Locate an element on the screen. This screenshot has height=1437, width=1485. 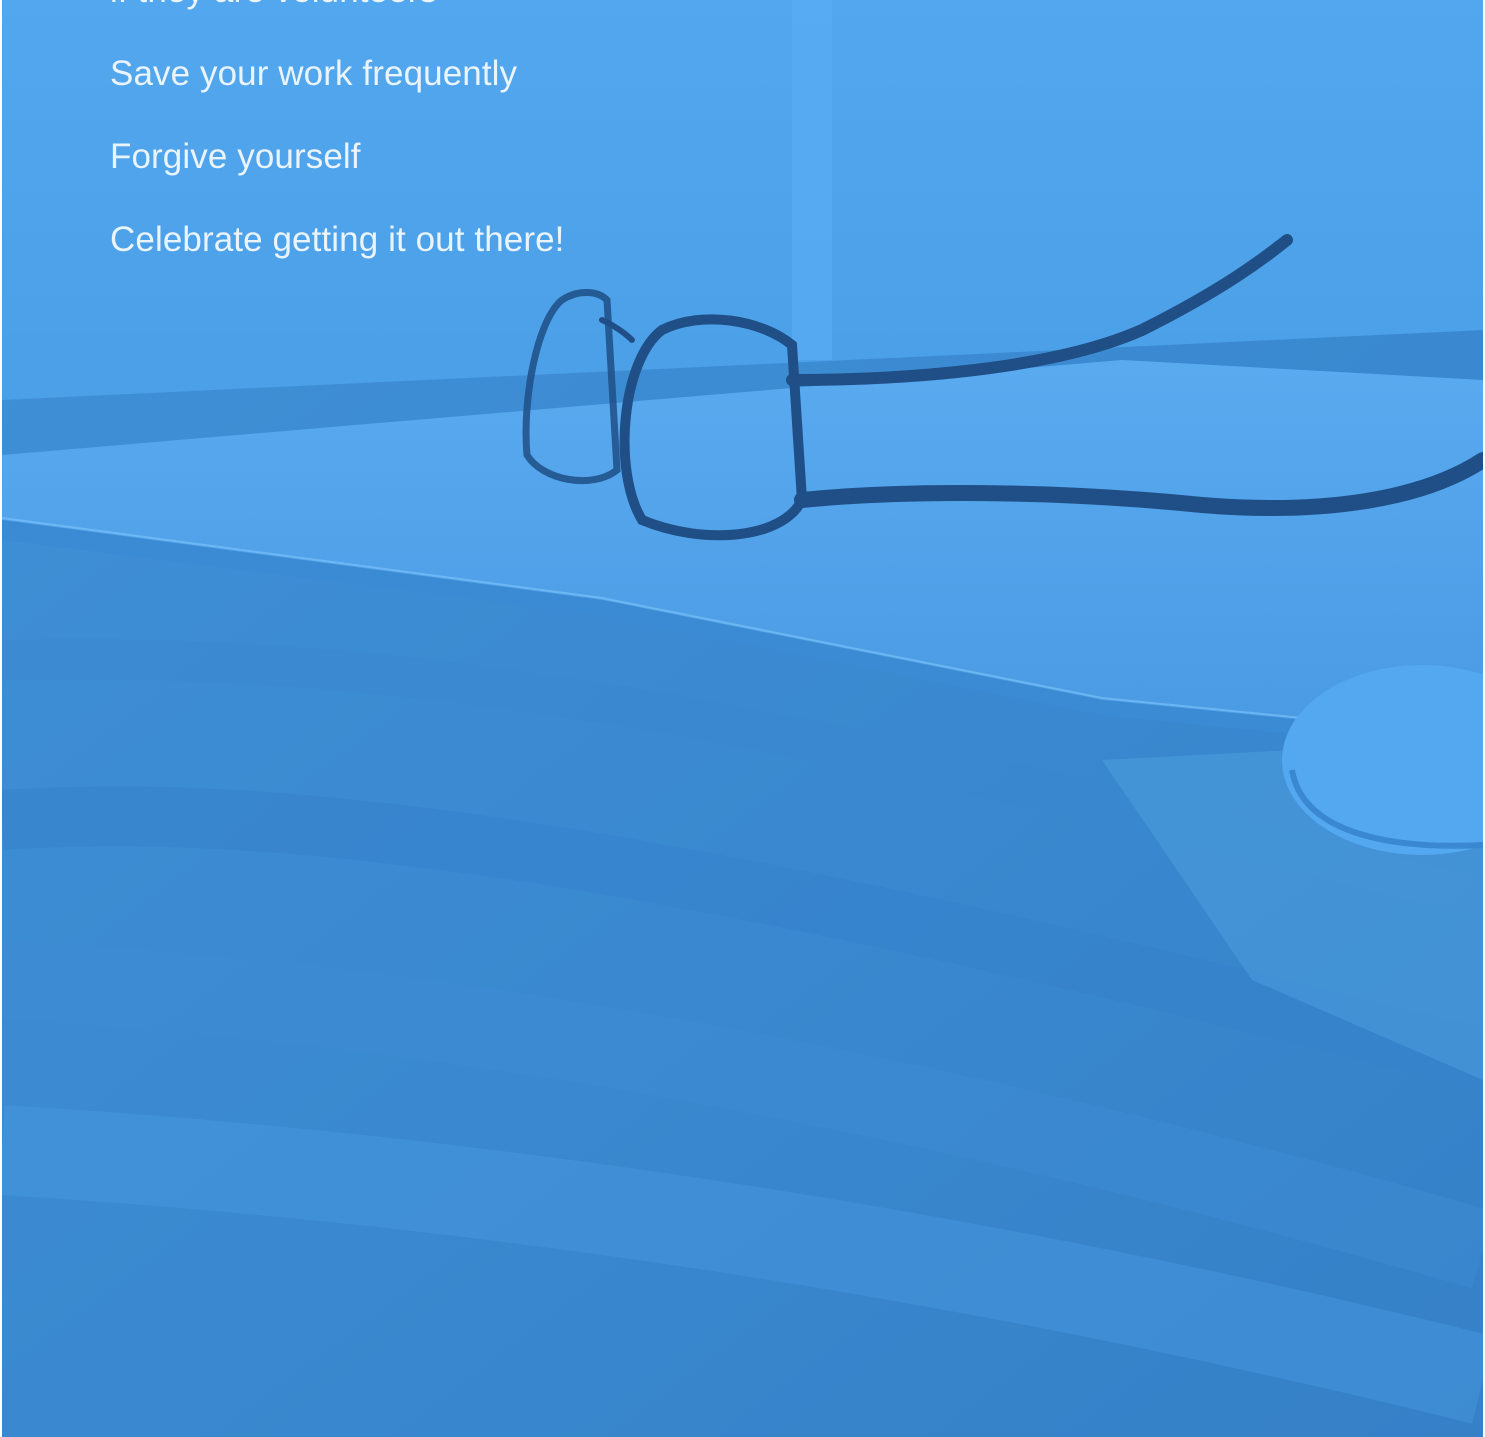
tip-item-celebrate: Celebrate getting it out there! is located at coordinates (337, 239).